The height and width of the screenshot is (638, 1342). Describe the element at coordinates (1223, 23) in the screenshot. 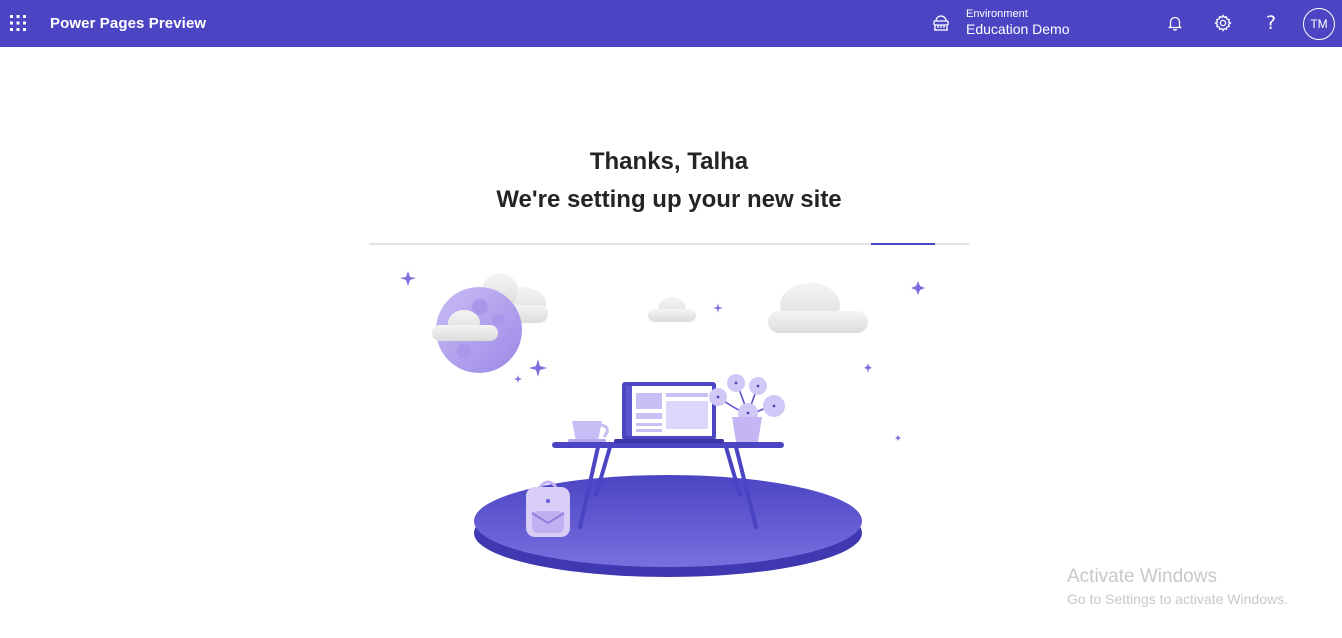

I see `gear-icon` at that location.